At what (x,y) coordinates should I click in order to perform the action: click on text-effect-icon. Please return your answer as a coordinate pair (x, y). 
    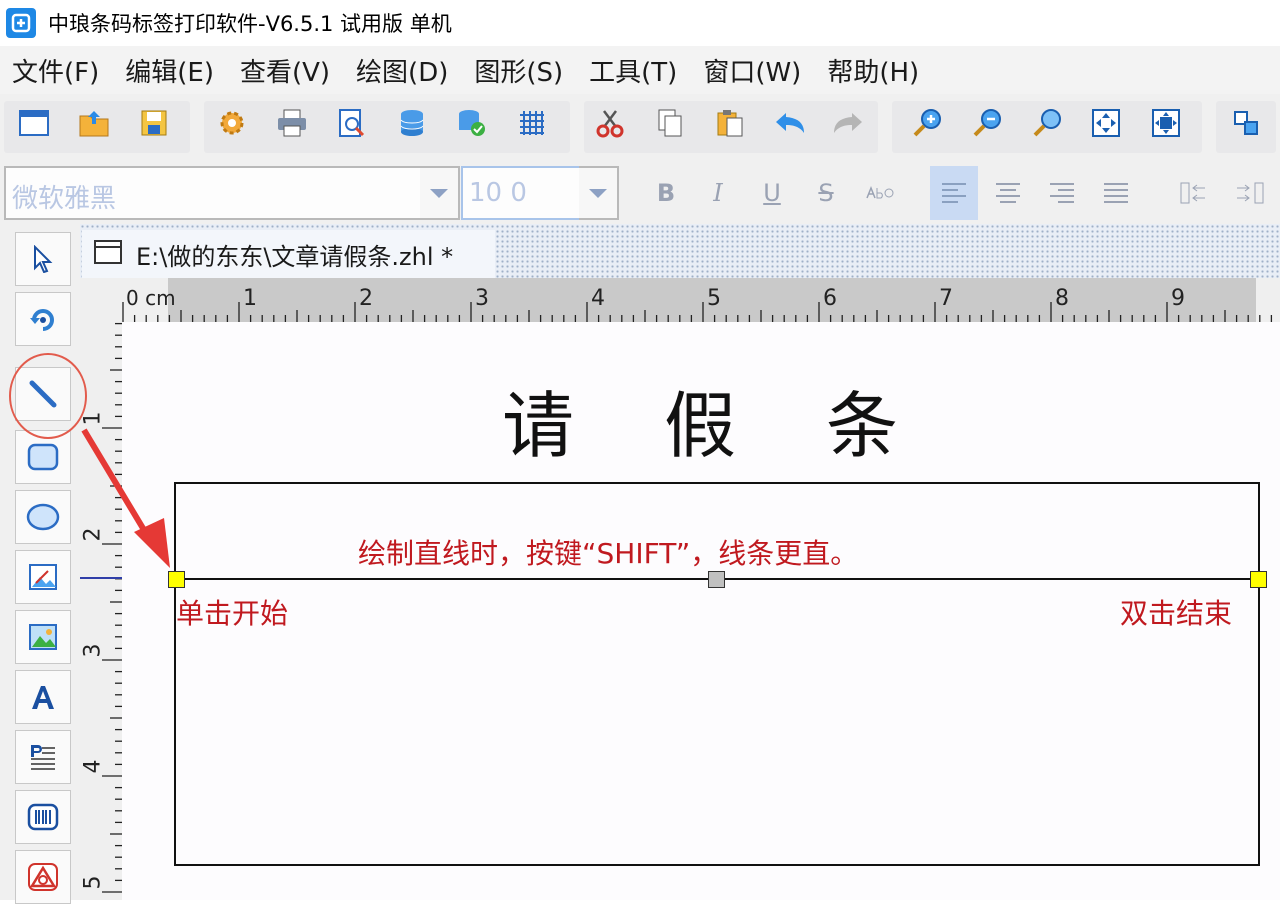
    Looking at the image, I should click on (880, 193).